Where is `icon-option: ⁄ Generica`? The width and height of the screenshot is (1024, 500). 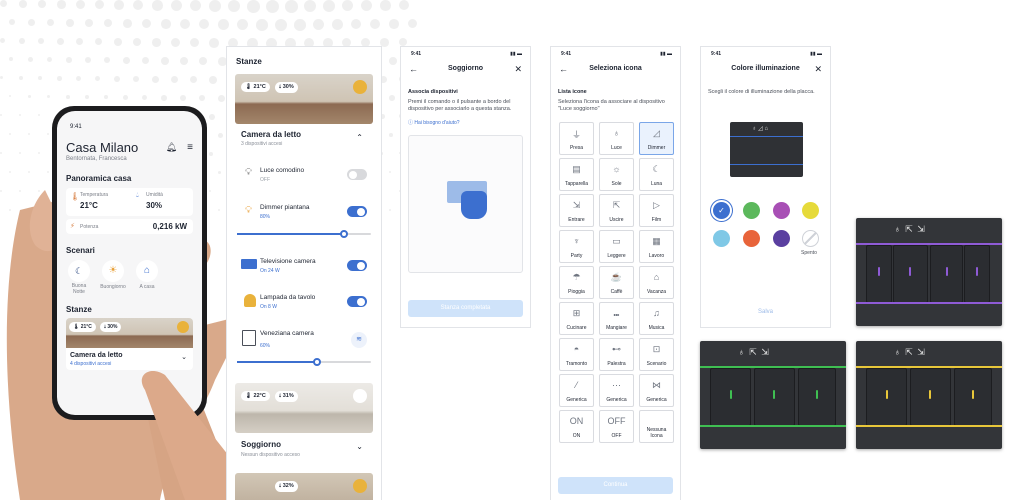 icon-option: ⁄ Generica is located at coordinates (576, 390).